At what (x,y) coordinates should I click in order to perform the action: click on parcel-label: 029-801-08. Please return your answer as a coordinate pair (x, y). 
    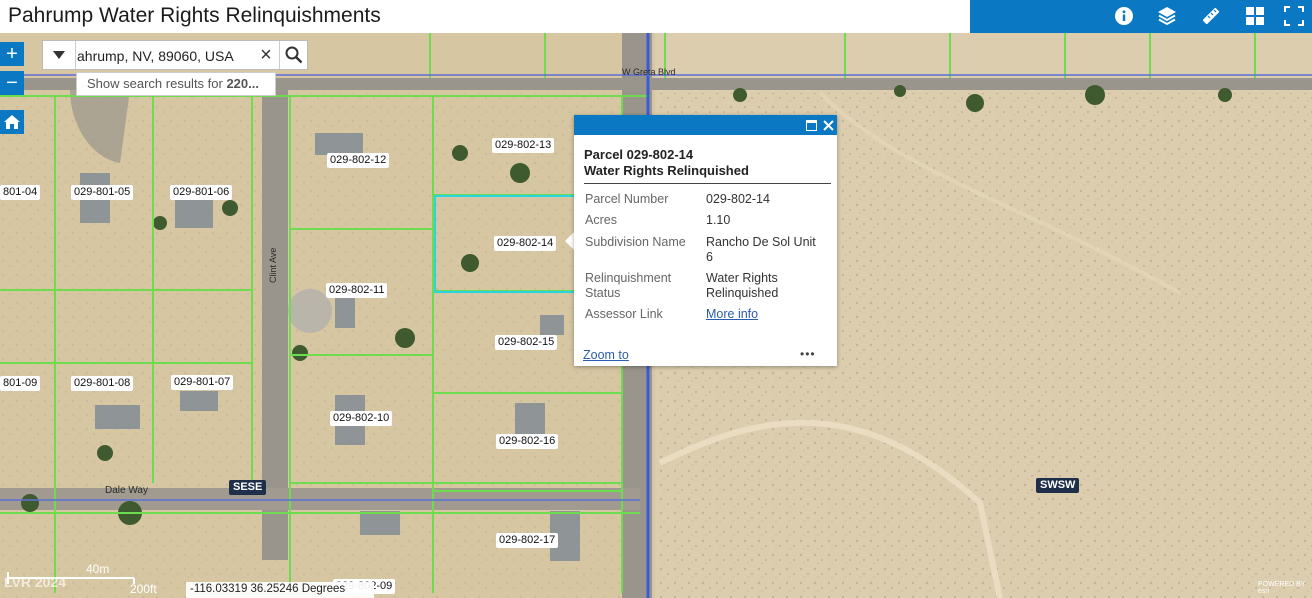
    Looking at the image, I should click on (102, 383).